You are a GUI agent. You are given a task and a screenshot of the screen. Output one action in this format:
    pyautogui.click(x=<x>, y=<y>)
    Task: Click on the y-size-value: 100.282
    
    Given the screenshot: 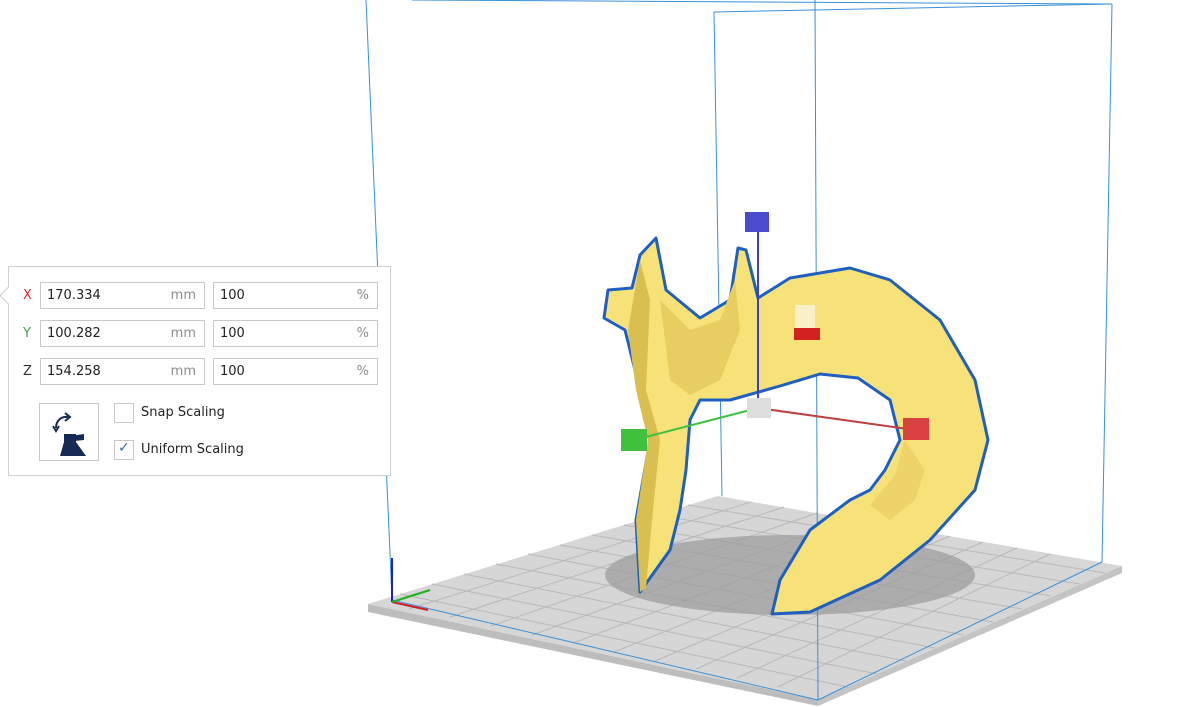 What is the action you would take?
    pyautogui.click(x=74, y=333)
    